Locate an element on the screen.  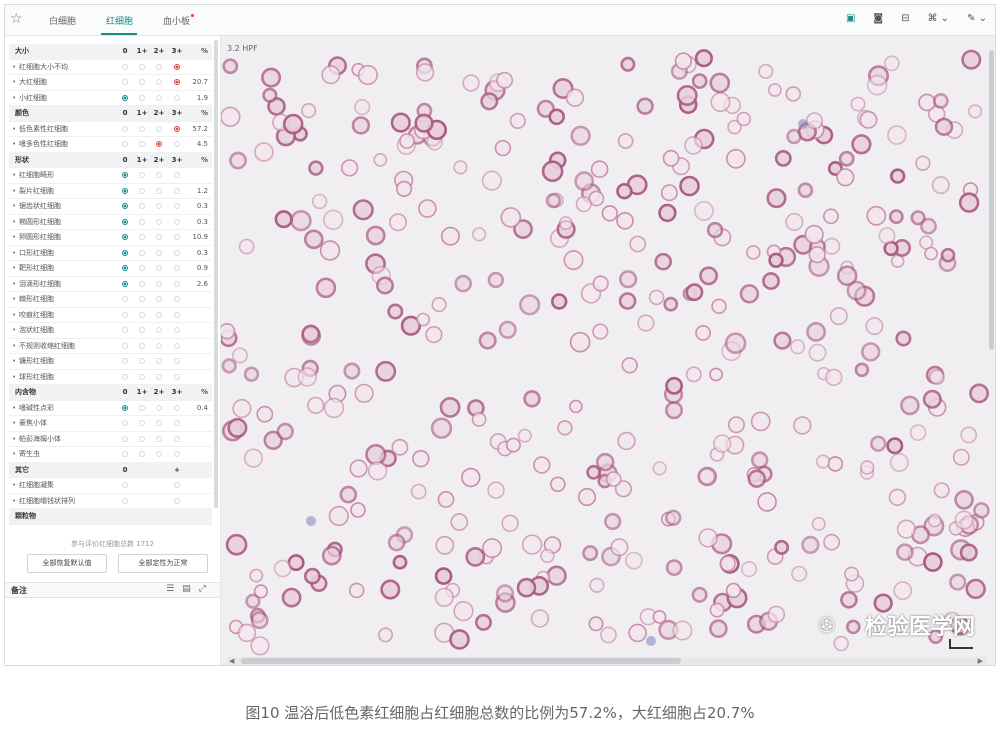
brush-icon: ✎ ⌄ is located at coordinates (977, 18).